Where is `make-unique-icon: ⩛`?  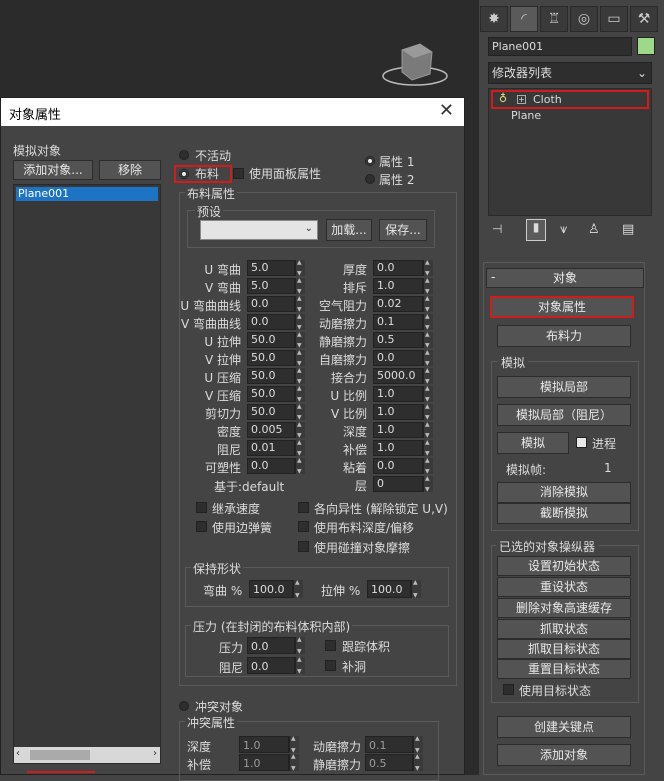 make-unique-icon: ⩛ is located at coordinates (570, 231).